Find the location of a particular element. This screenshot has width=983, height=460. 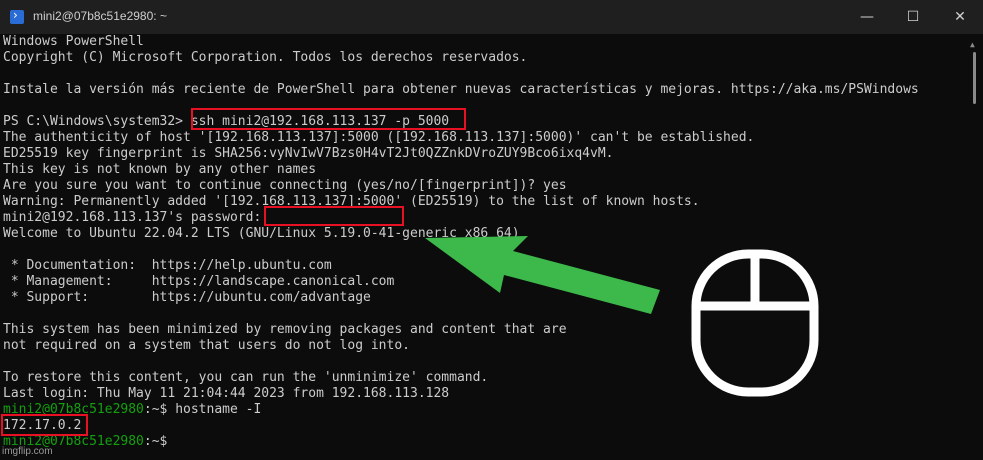

mouse-icon is located at coordinates (755, 323).